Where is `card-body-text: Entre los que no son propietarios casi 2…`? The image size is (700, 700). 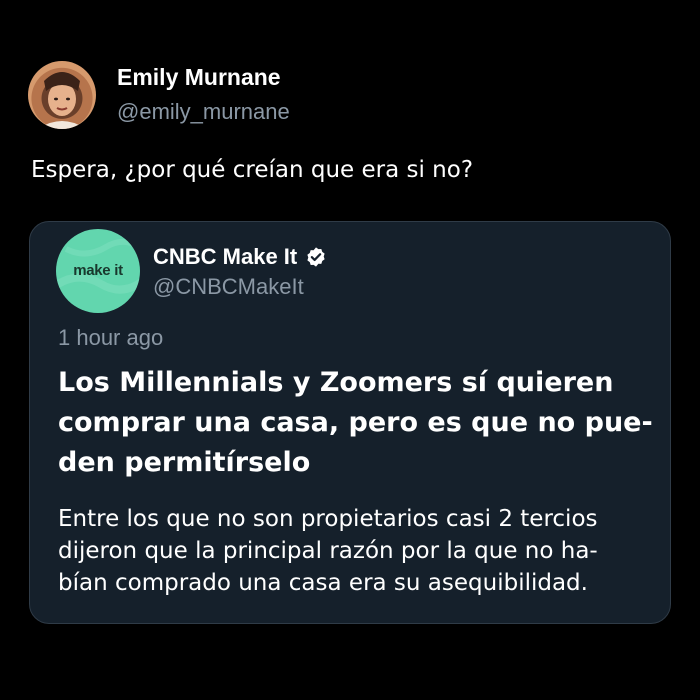
card-body-text: Entre los que no son propietarios casi 2… is located at coordinates (358, 551).